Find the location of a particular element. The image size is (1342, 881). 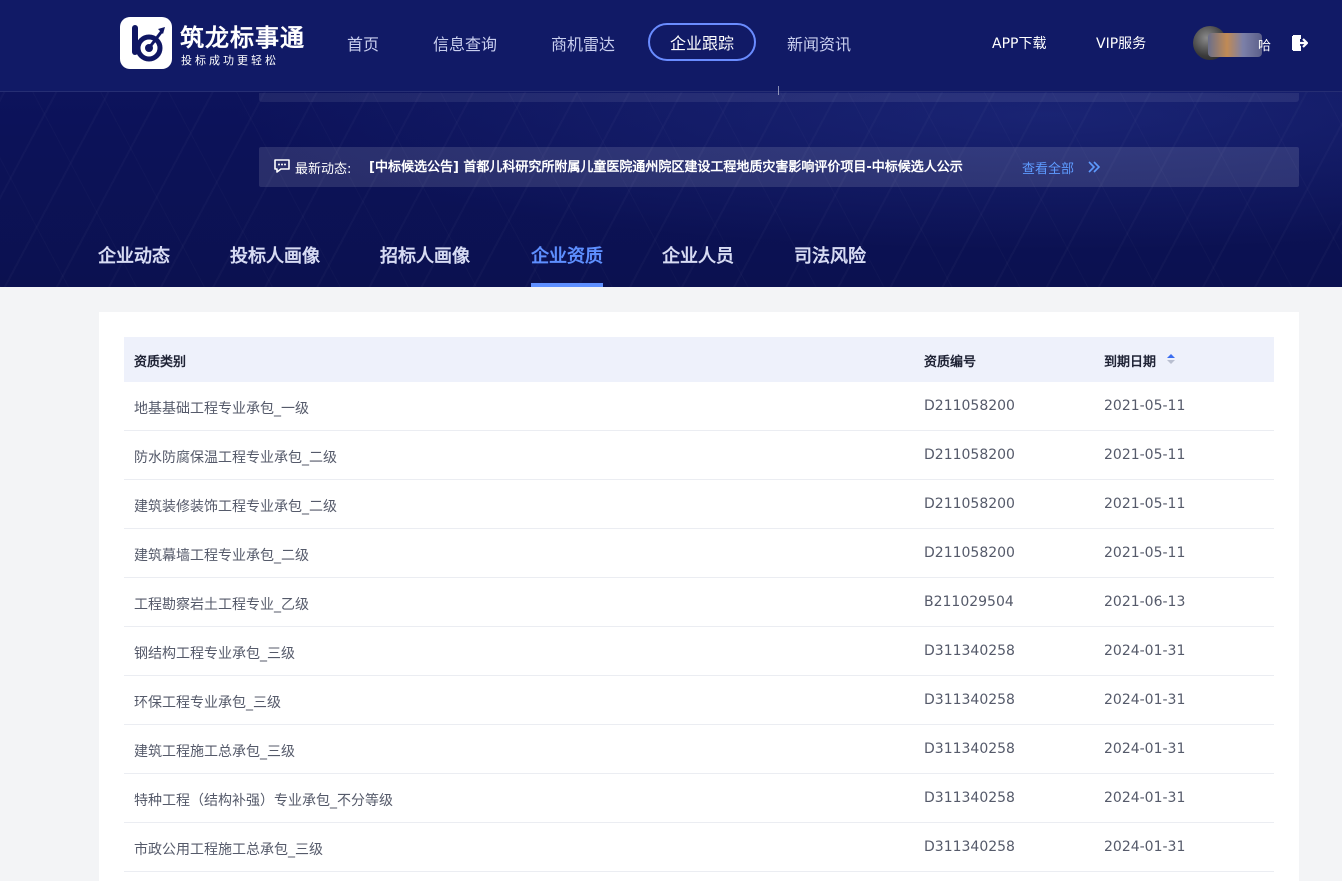

cell-category: 环保工程专业承包_三级 is located at coordinates (207, 703).